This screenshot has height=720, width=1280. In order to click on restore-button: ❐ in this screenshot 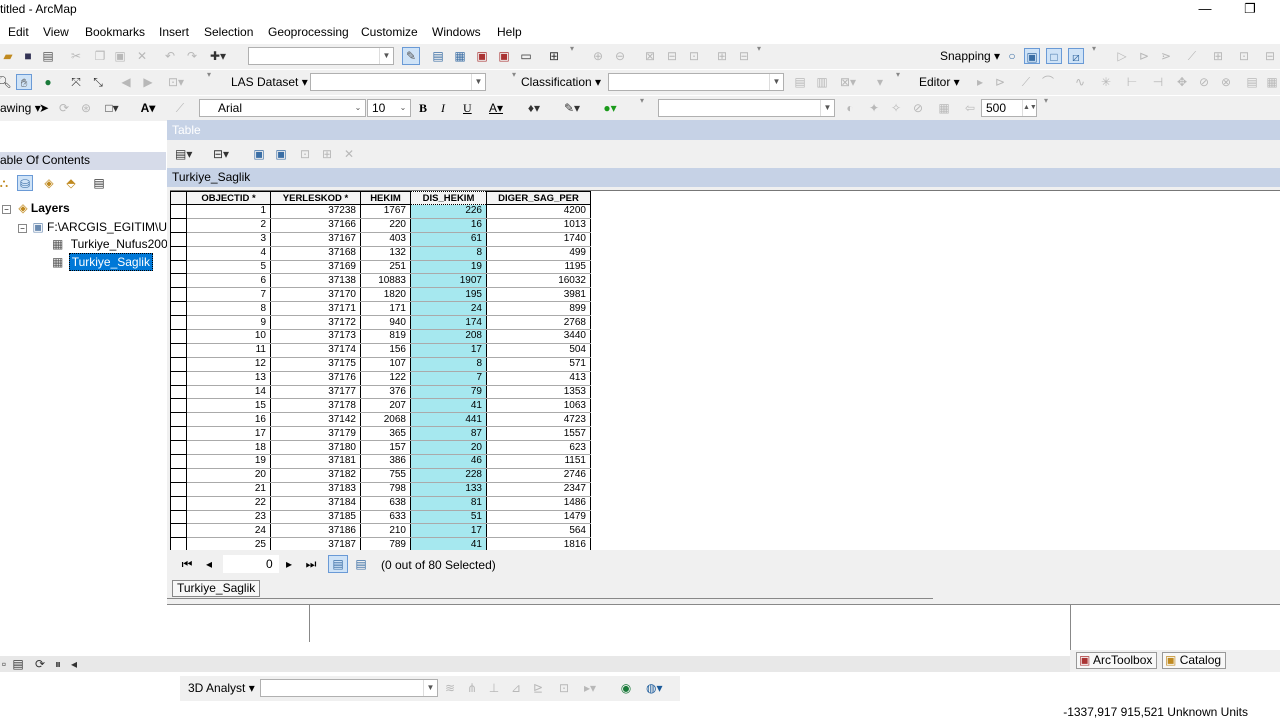, I will do `click(1250, 10)`.